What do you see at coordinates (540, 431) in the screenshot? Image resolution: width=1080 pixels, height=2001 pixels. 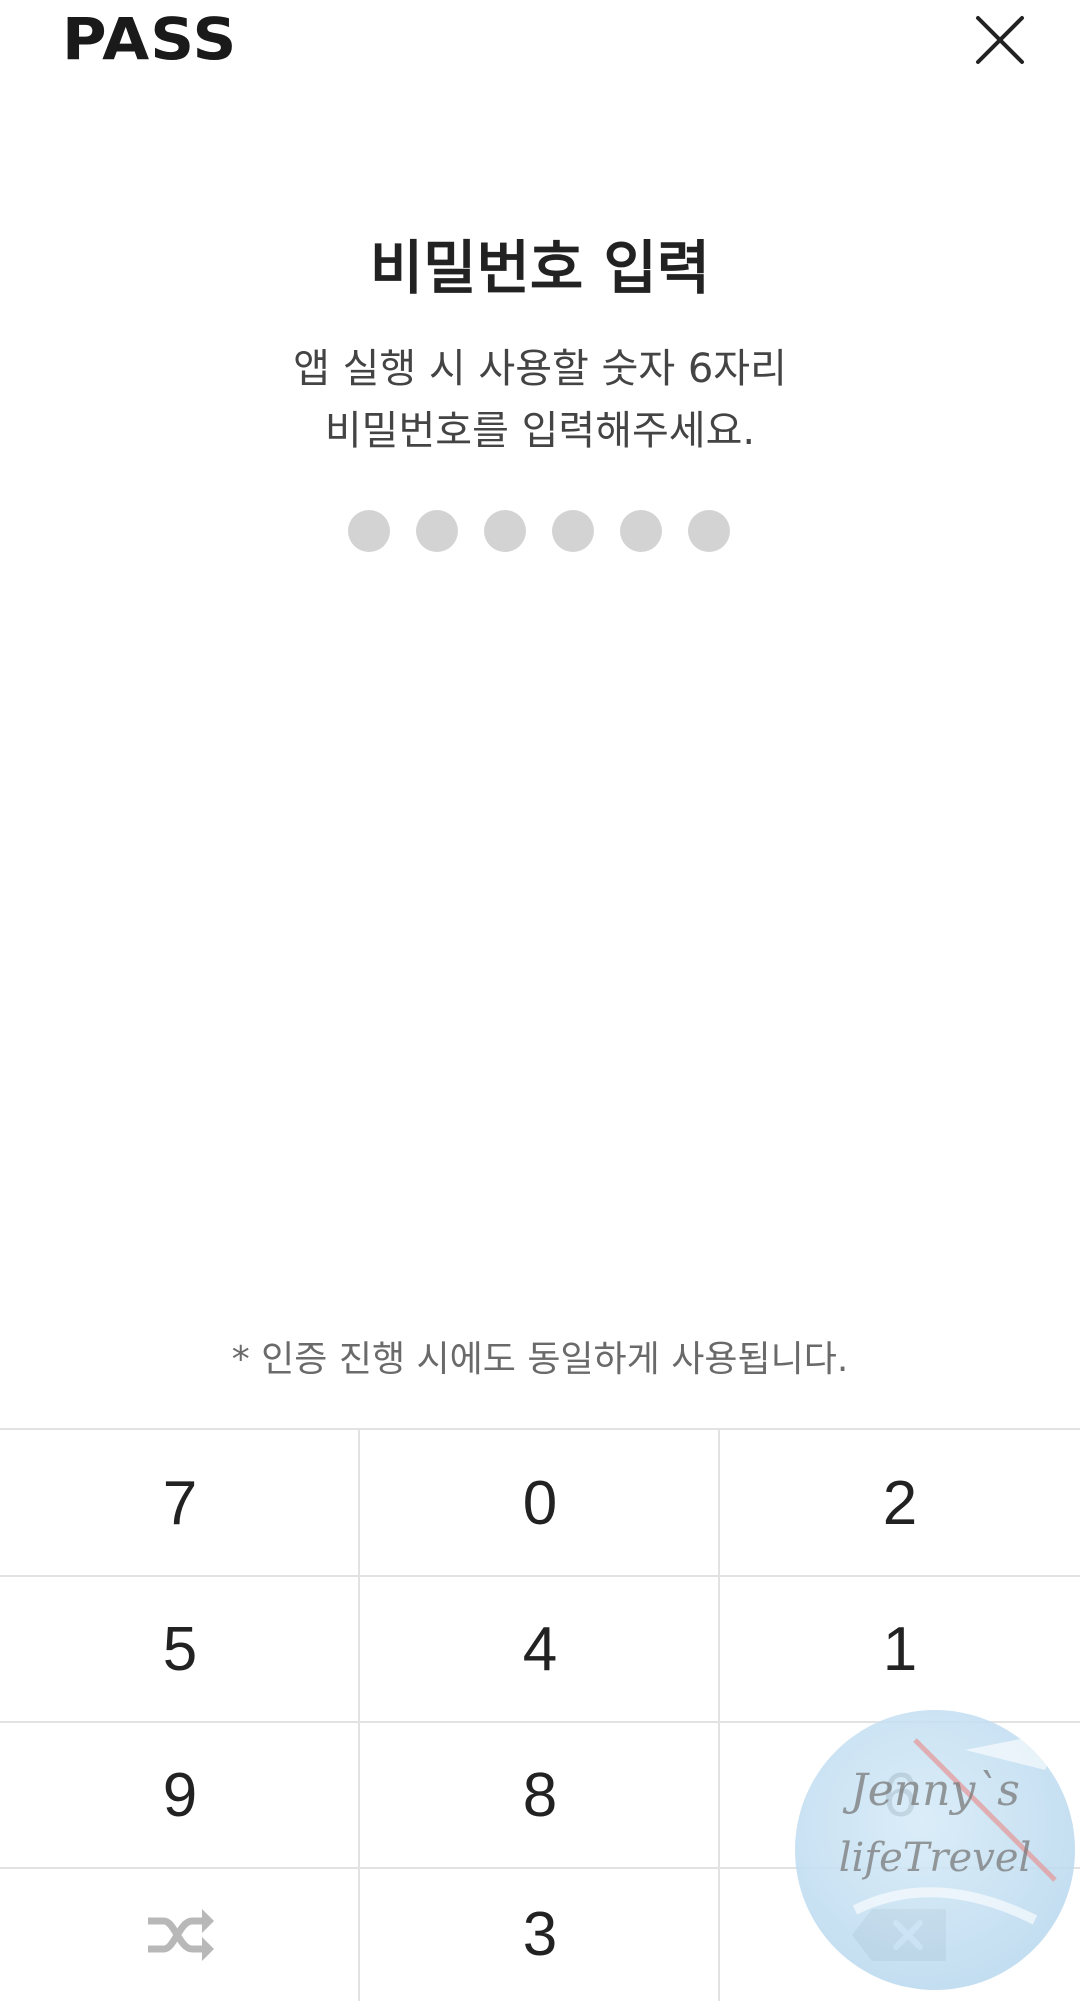 I see `instruction-line-2: 비밀번호를 입력해주세요.` at bounding box center [540, 431].